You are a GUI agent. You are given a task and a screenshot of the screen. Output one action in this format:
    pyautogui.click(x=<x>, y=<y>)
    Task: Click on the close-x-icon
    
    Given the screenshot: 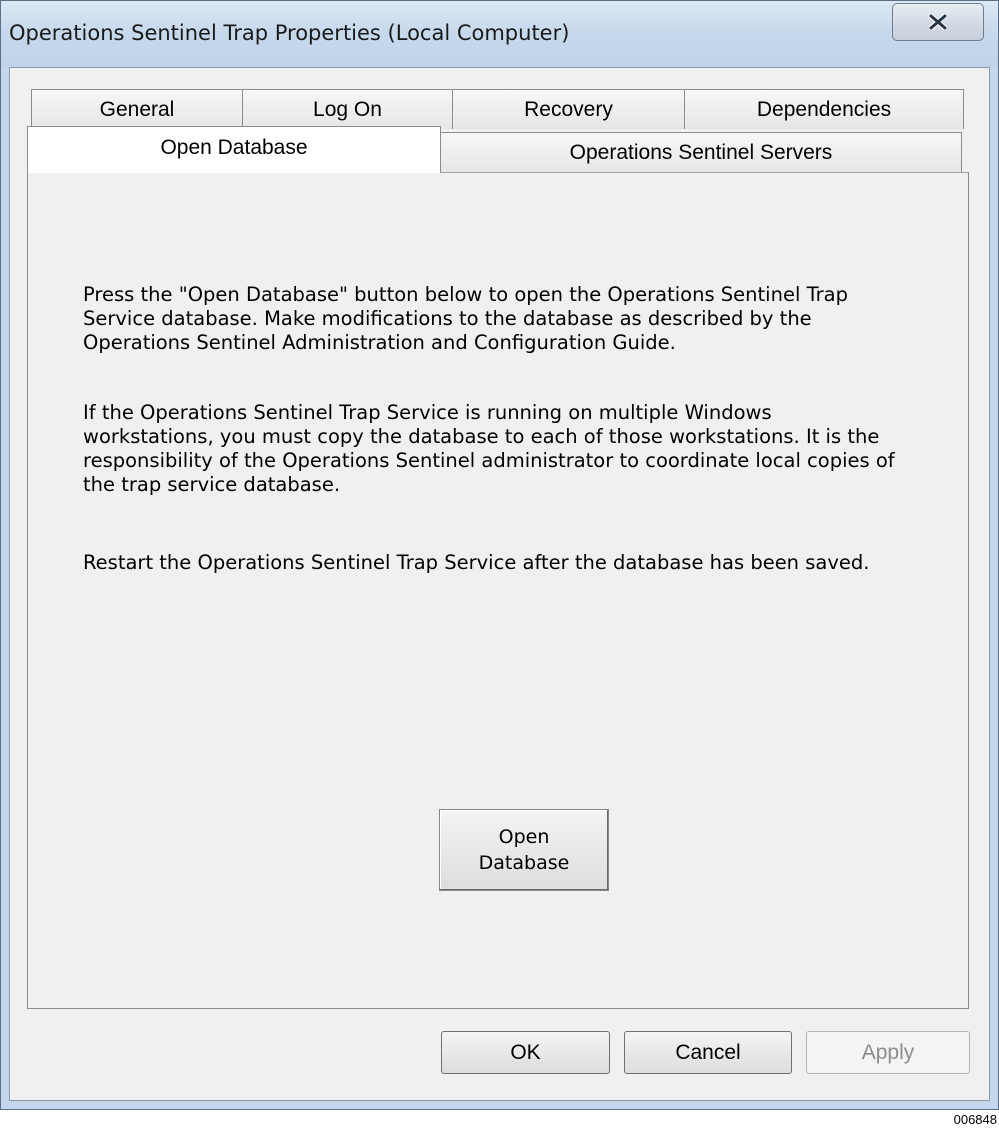 What is the action you would take?
    pyautogui.click(x=938, y=22)
    